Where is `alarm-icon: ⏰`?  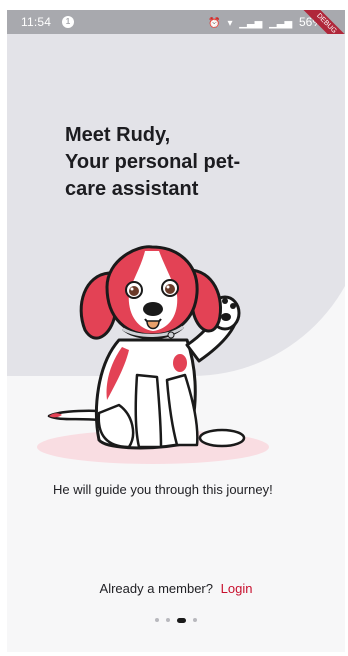 alarm-icon: ⏰ is located at coordinates (214, 23).